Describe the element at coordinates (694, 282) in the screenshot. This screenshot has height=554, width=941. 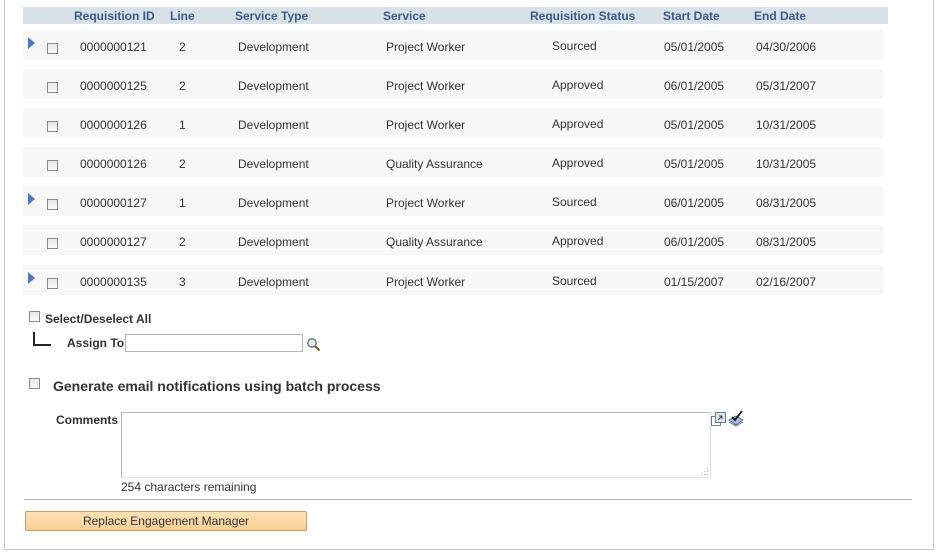
I see `cell-start-date: 01/15/2007` at that location.